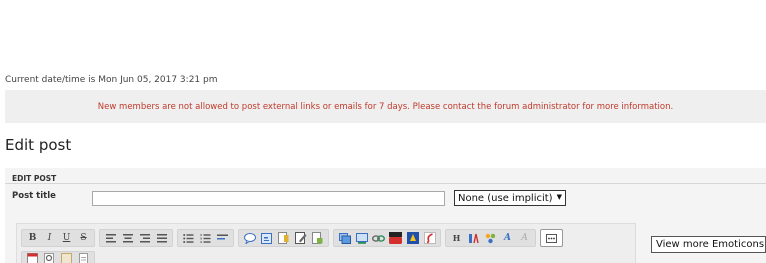 This screenshot has width=766, height=263. I want to click on insert-block-group, so click(283, 238).